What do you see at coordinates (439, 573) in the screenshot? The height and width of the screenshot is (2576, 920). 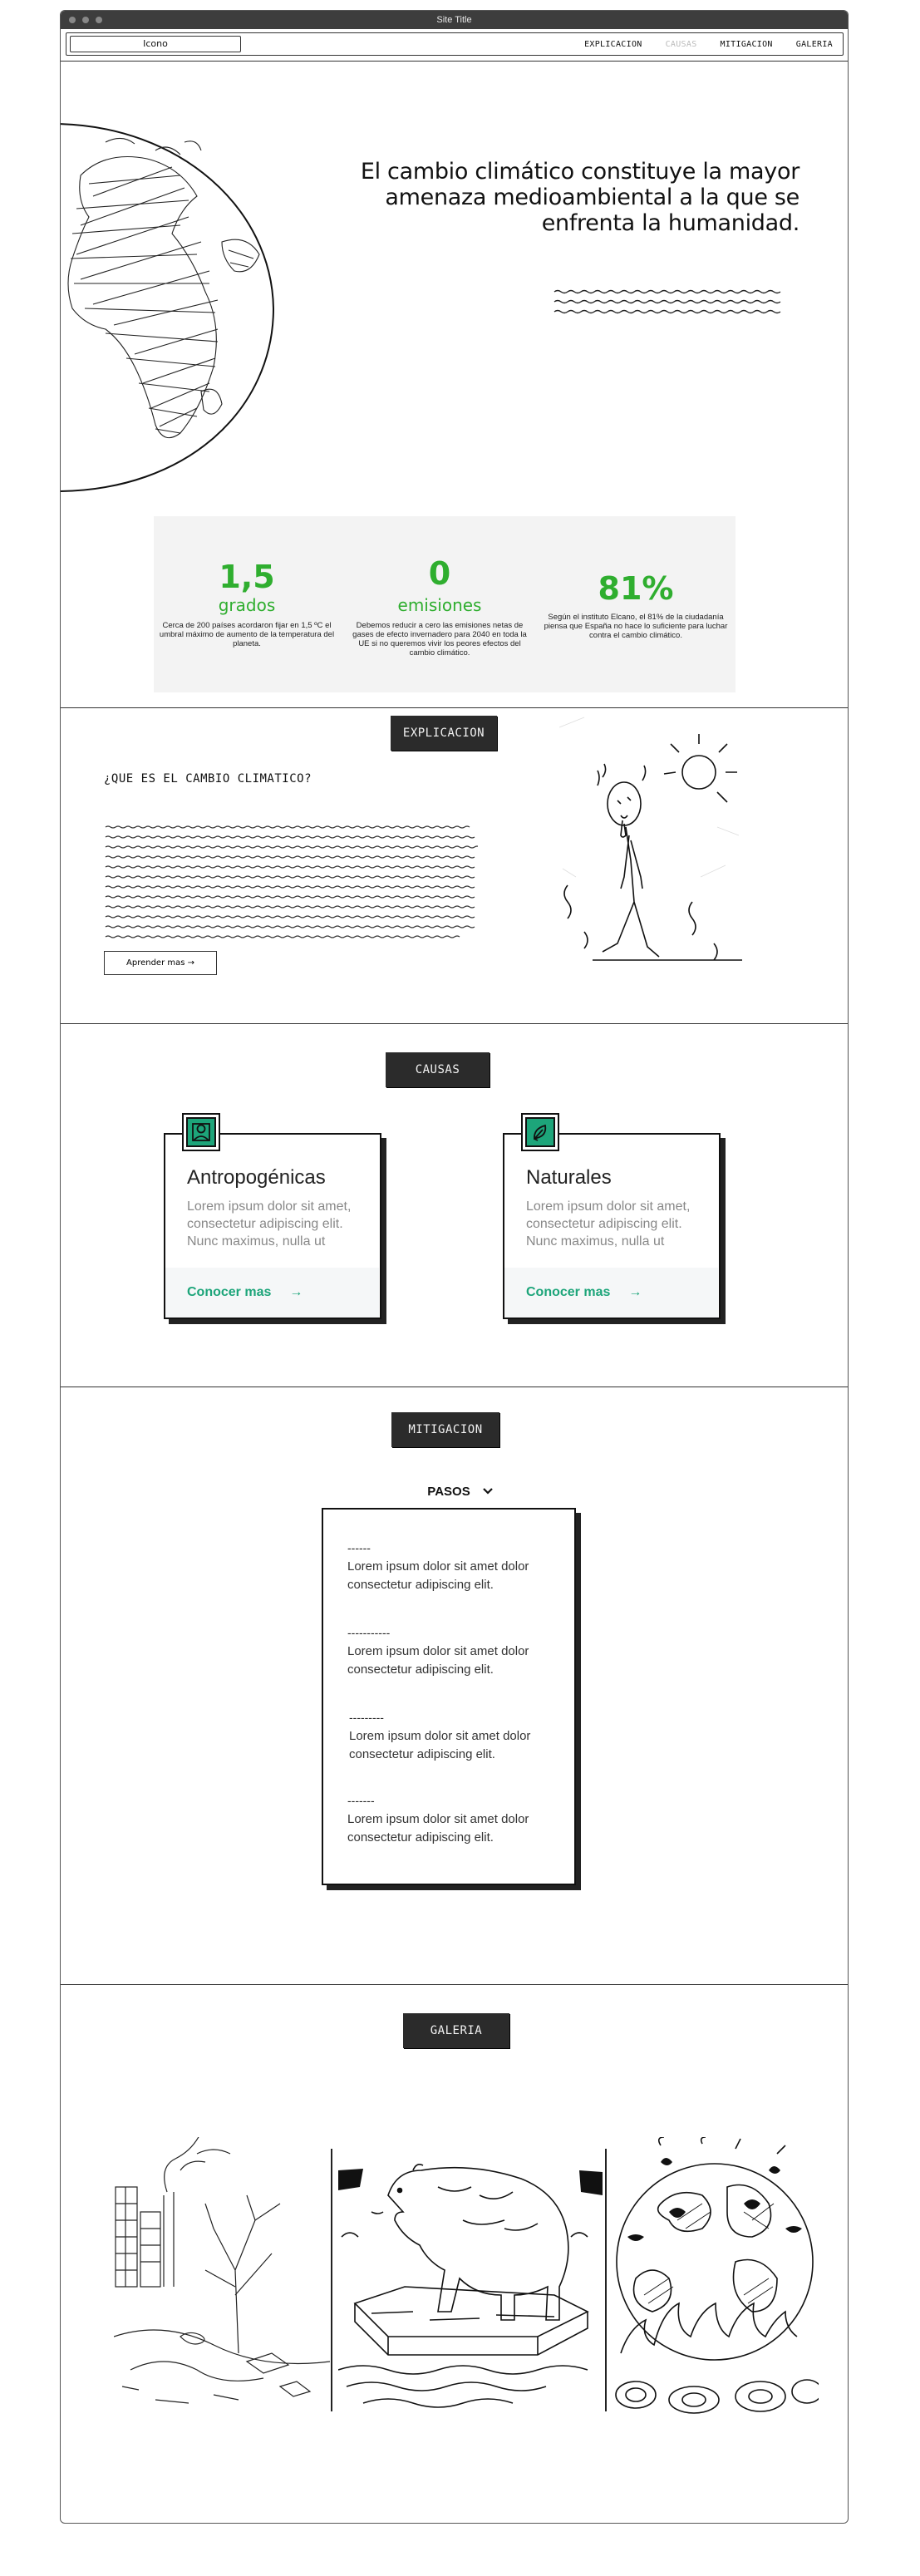 I see `stat-number: 0` at bounding box center [439, 573].